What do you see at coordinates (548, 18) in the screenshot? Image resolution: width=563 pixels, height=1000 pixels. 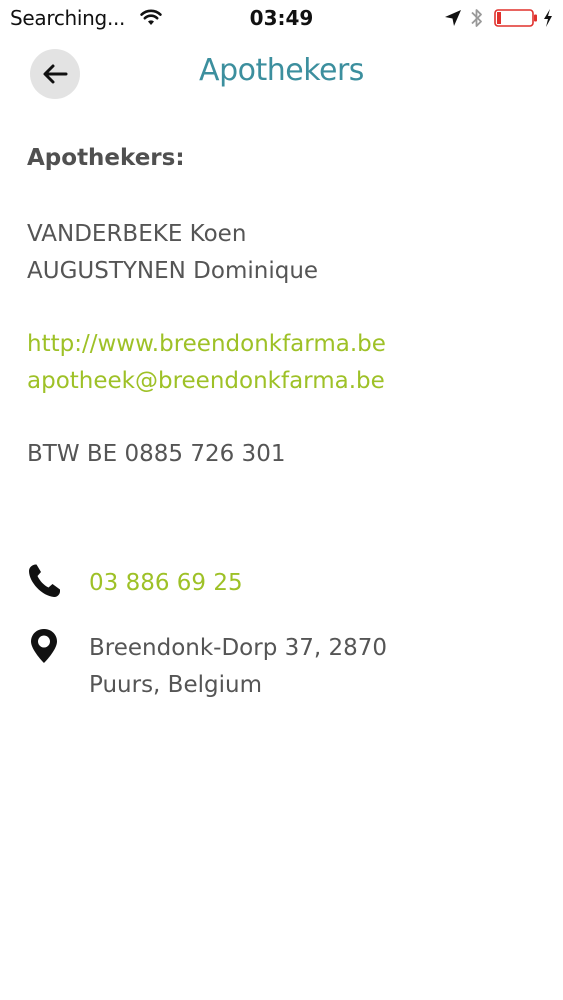 I see `charging-icon` at bounding box center [548, 18].